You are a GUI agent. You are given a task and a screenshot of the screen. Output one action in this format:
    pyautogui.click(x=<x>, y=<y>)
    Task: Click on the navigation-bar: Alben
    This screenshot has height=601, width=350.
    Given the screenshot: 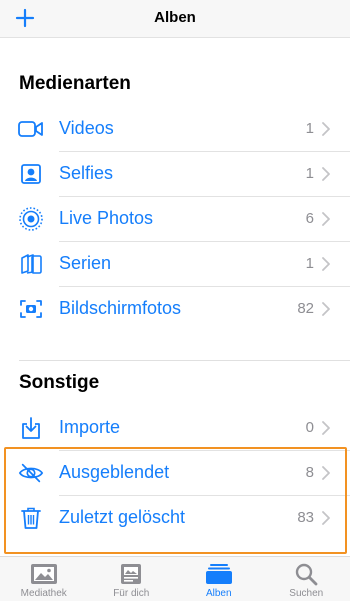 What is the action you would take?
    pyautogui.click(x=175, y=19)
    